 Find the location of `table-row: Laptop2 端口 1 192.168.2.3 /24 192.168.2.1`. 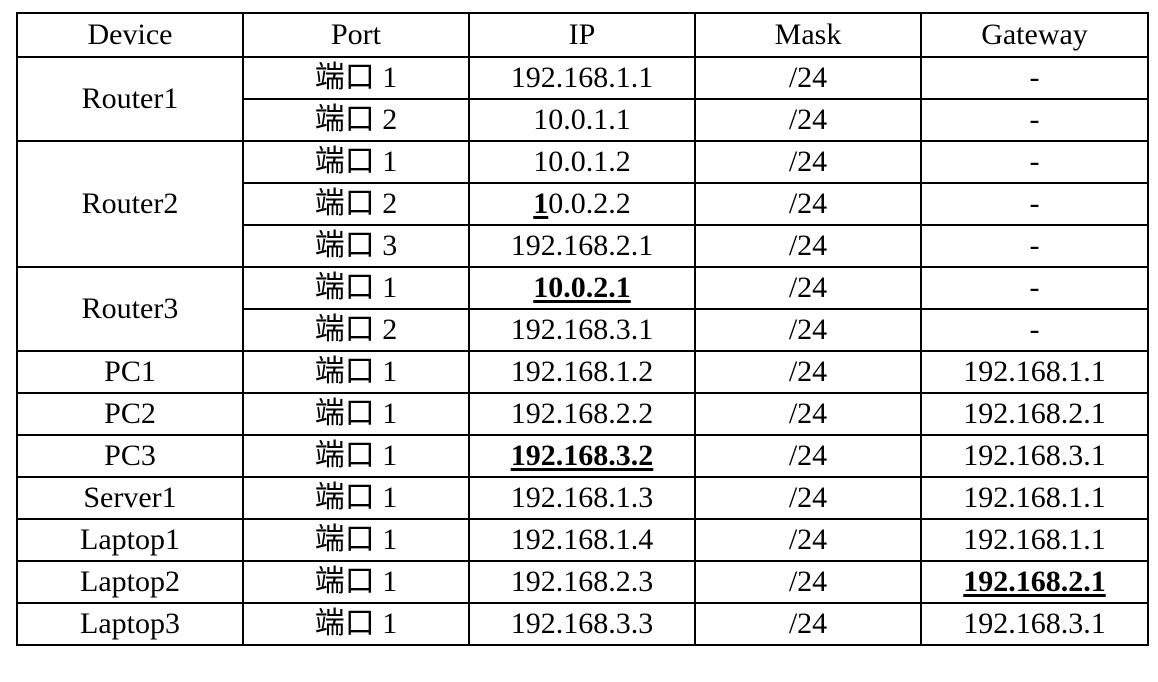

table-row: Laptop2 端口 1 192.168.2.3 /24 192.168.2.1 is located at coordinates (582, 582).